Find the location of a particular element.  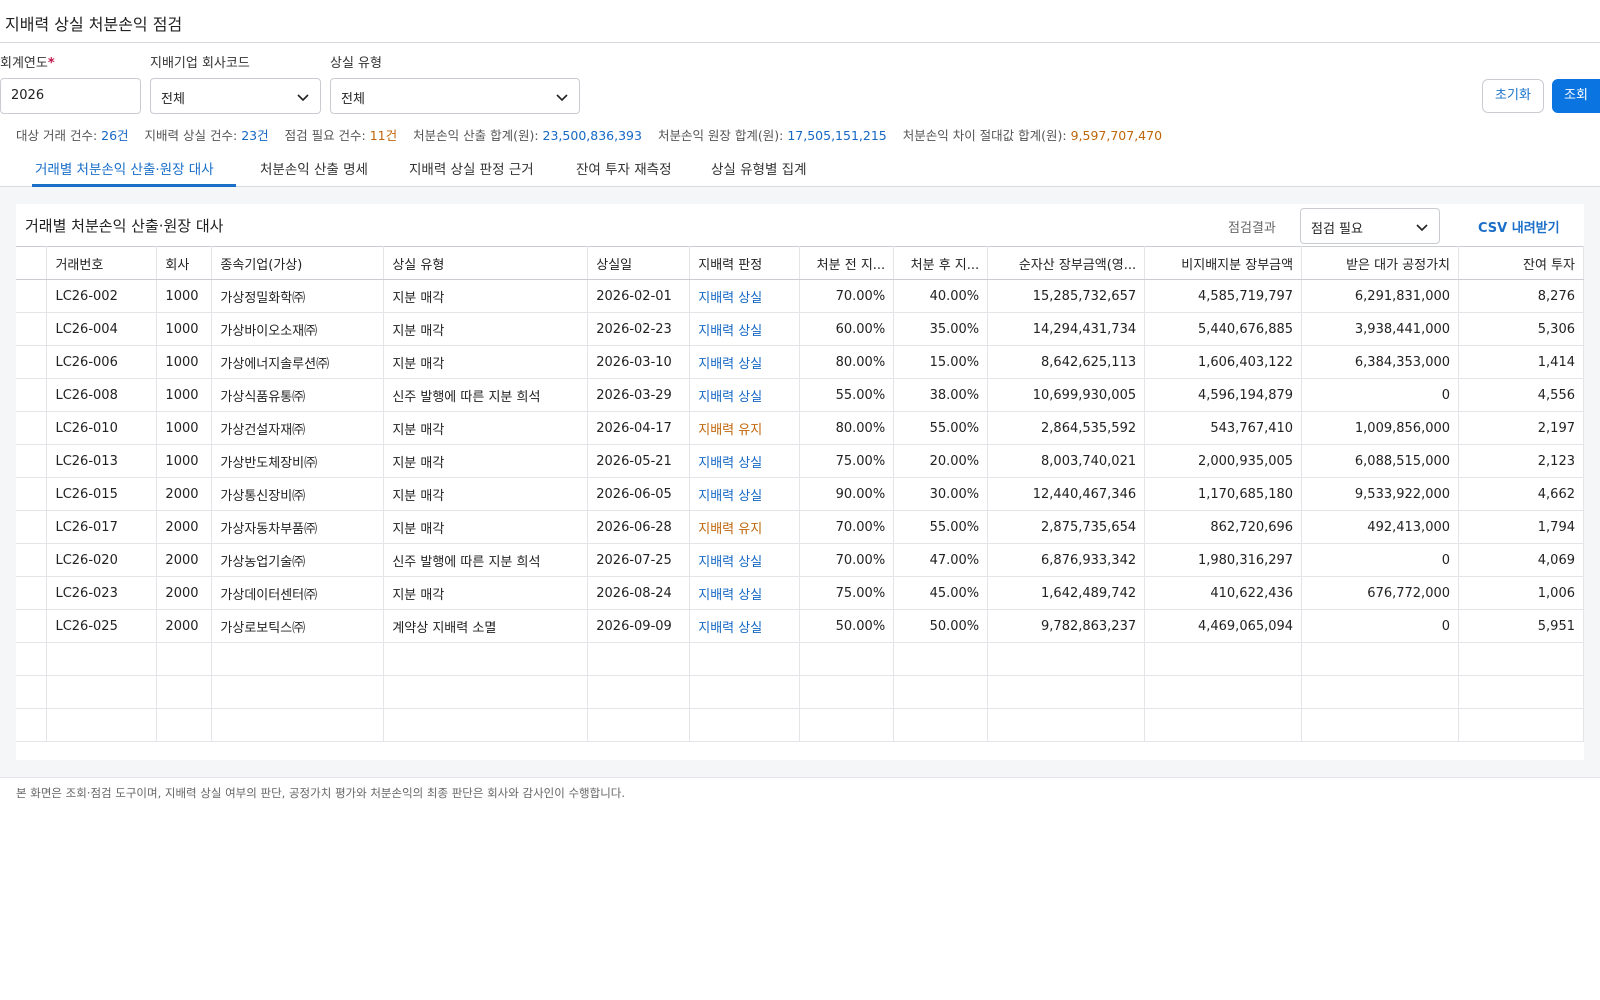

column-header: 상실일 is located at coordinates (639, 263).